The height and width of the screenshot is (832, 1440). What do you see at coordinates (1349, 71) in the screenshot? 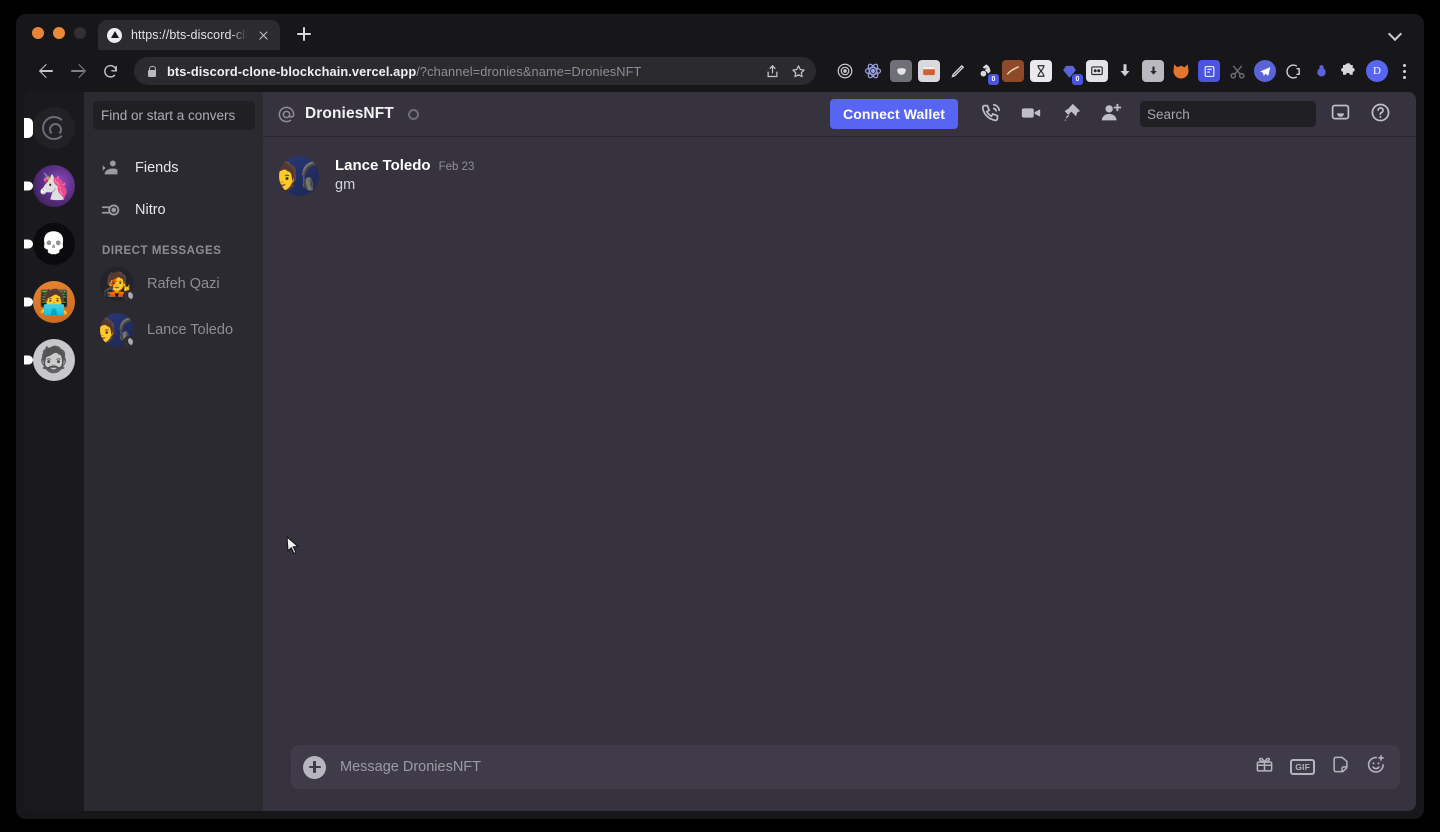
I see `puzzle-extensions-icon` at bounding box center [1349, 71].